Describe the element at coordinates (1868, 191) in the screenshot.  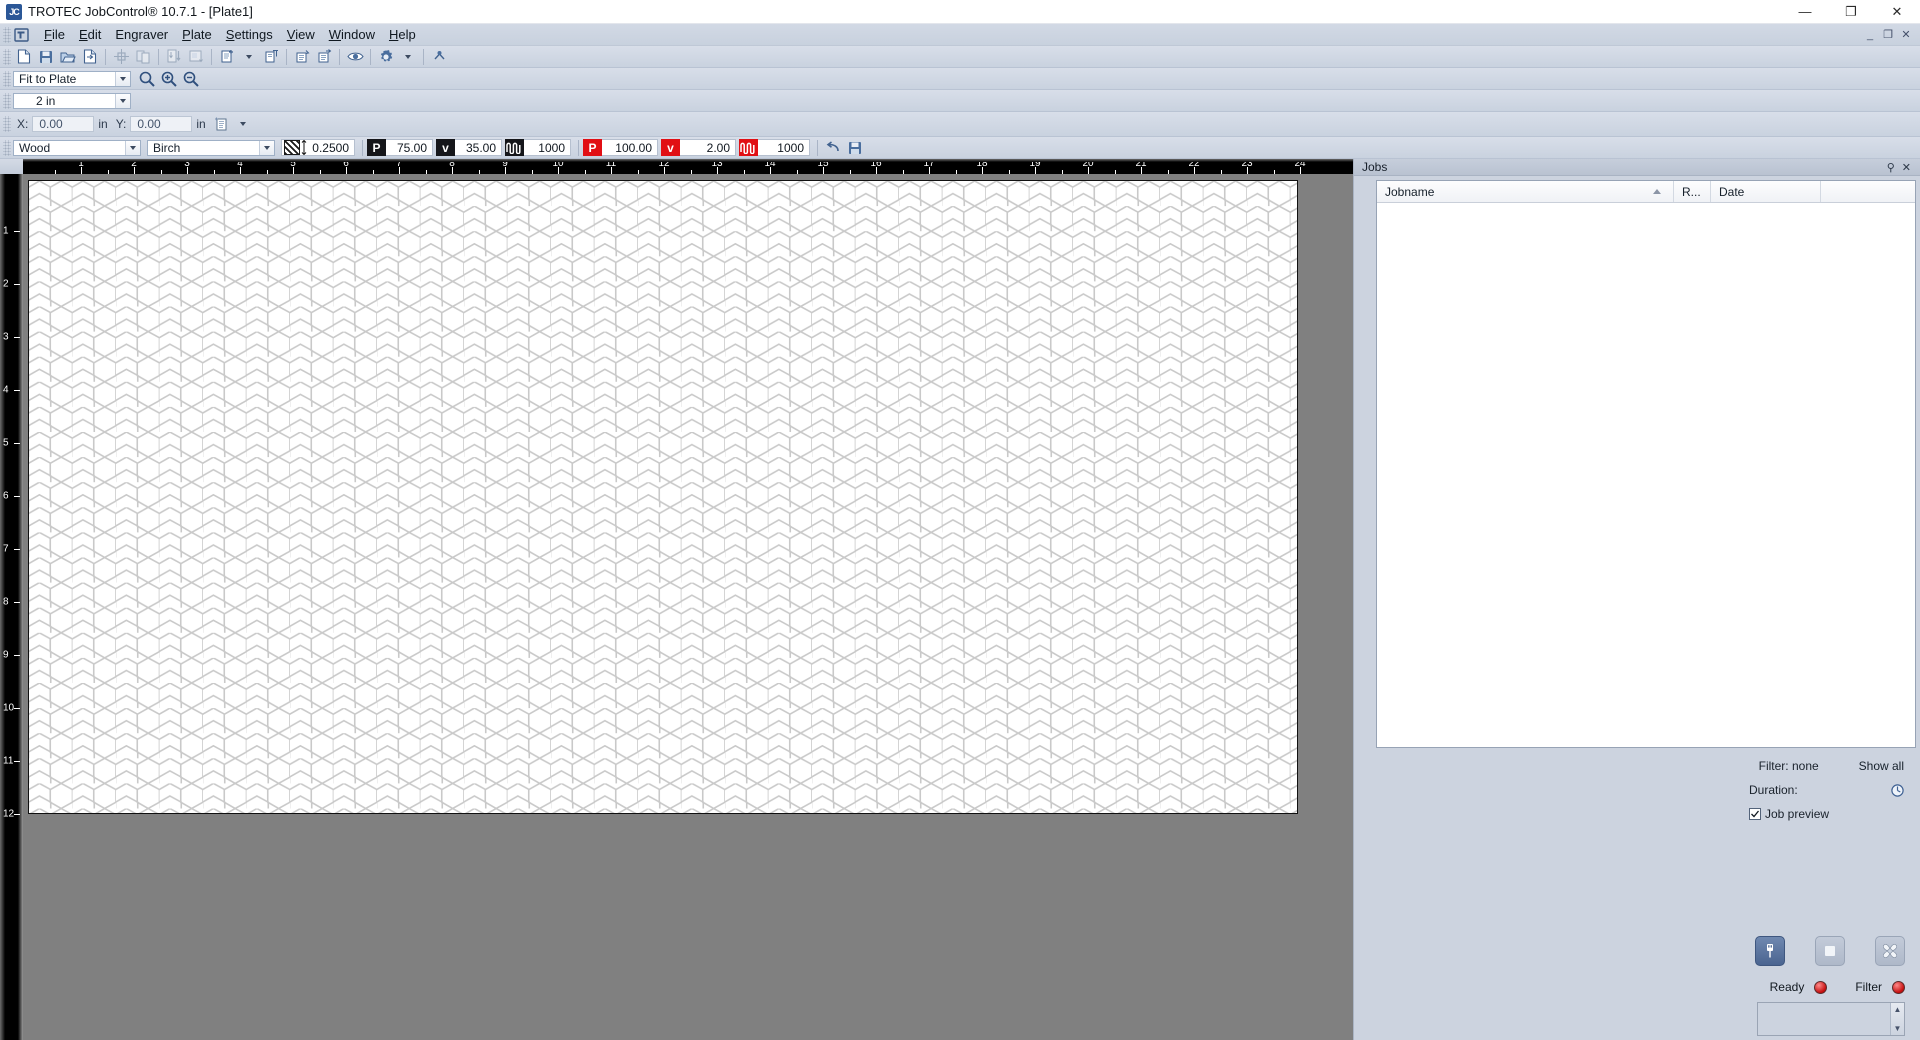
I see `jobs-column-blank` at that location.